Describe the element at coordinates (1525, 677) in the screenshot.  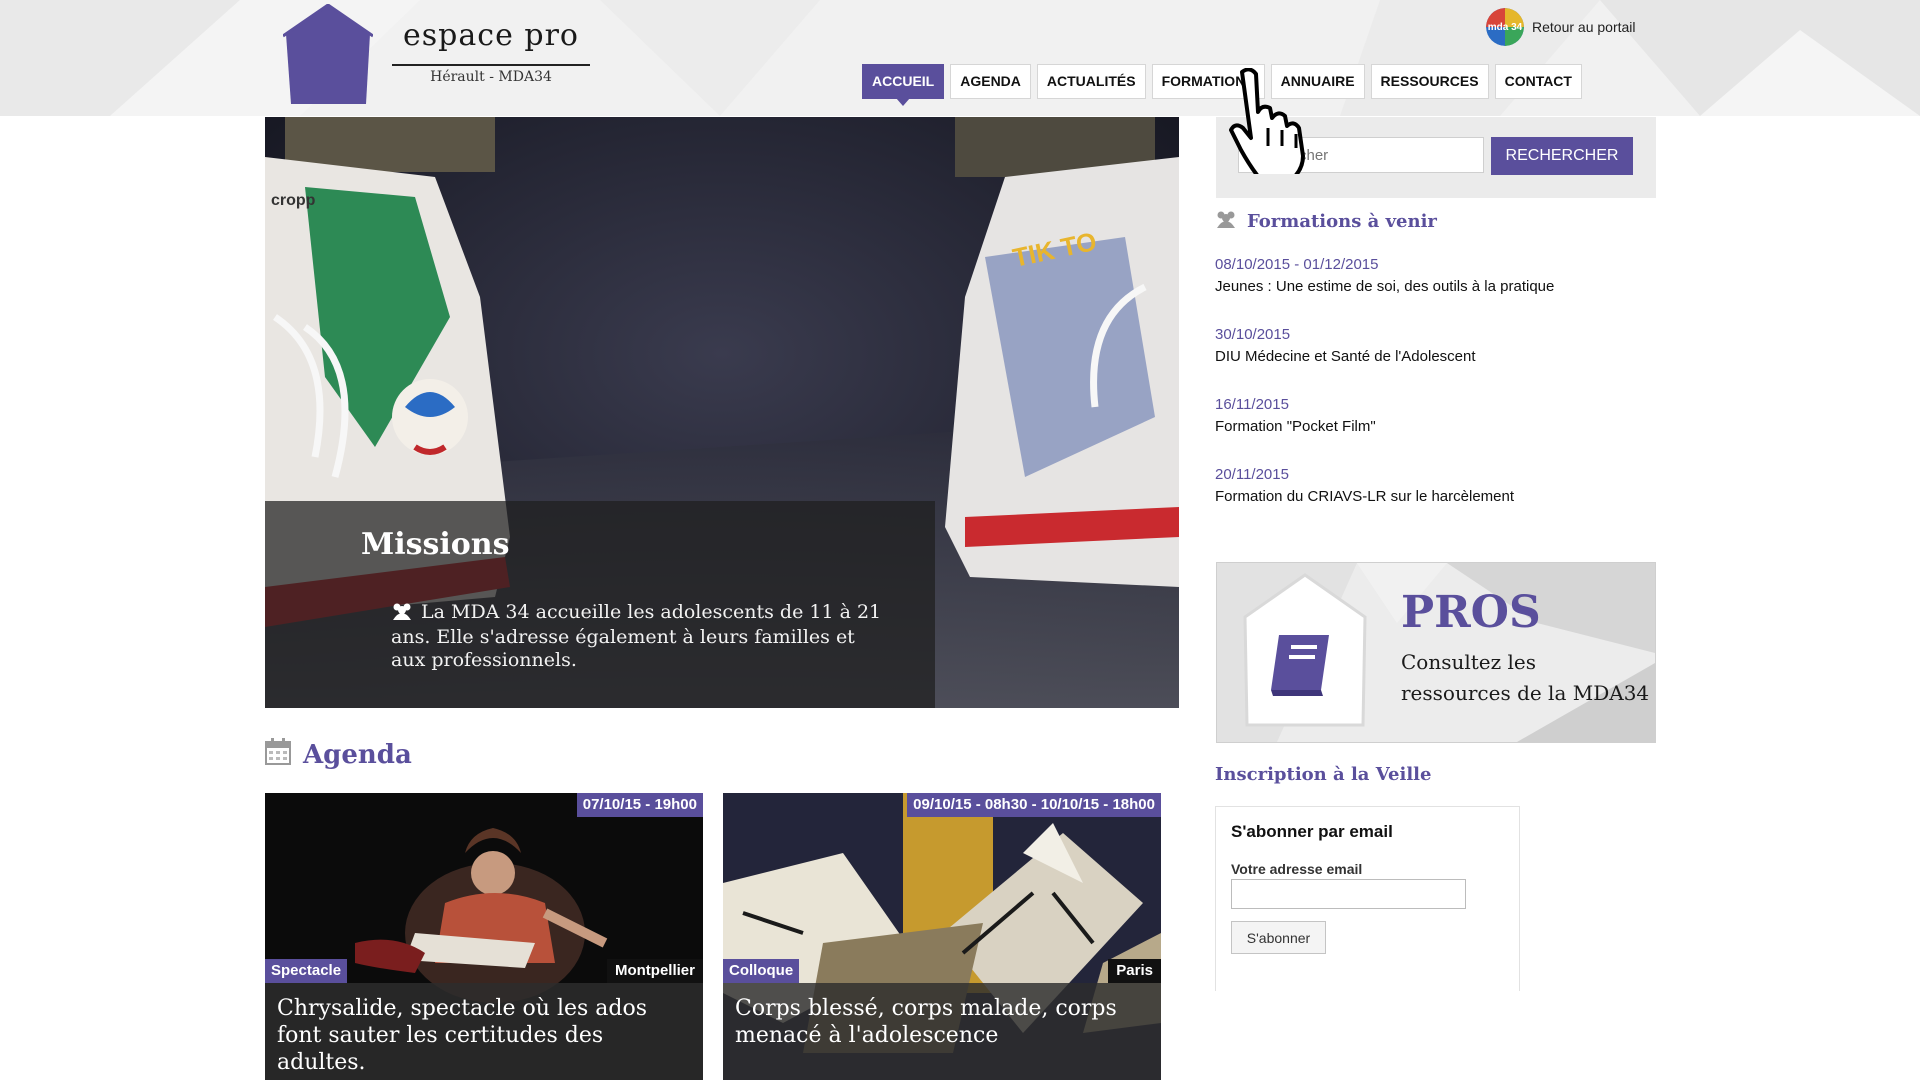
I see `pros-text: Consultez les ressources de la MDA34` at that location.